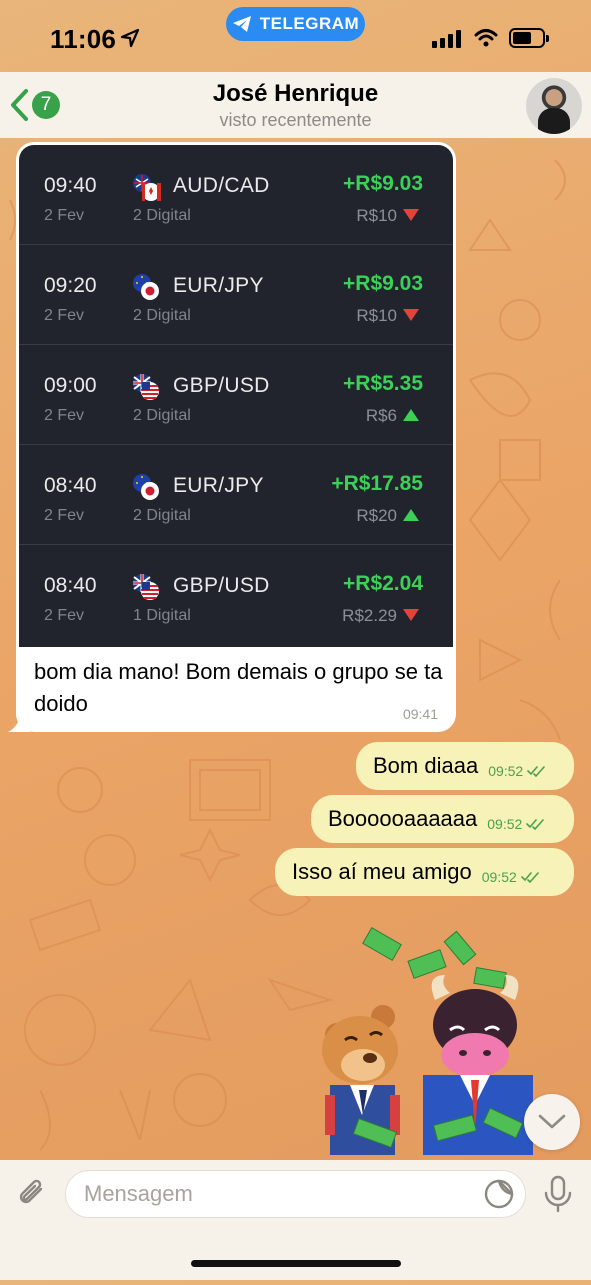 The height and width of the screenshot is (1285, 591). What do you see at coordinates (147, 187) in the screenshot?
I see `au-ca-flag-icon` at bounding box center [147, 187].